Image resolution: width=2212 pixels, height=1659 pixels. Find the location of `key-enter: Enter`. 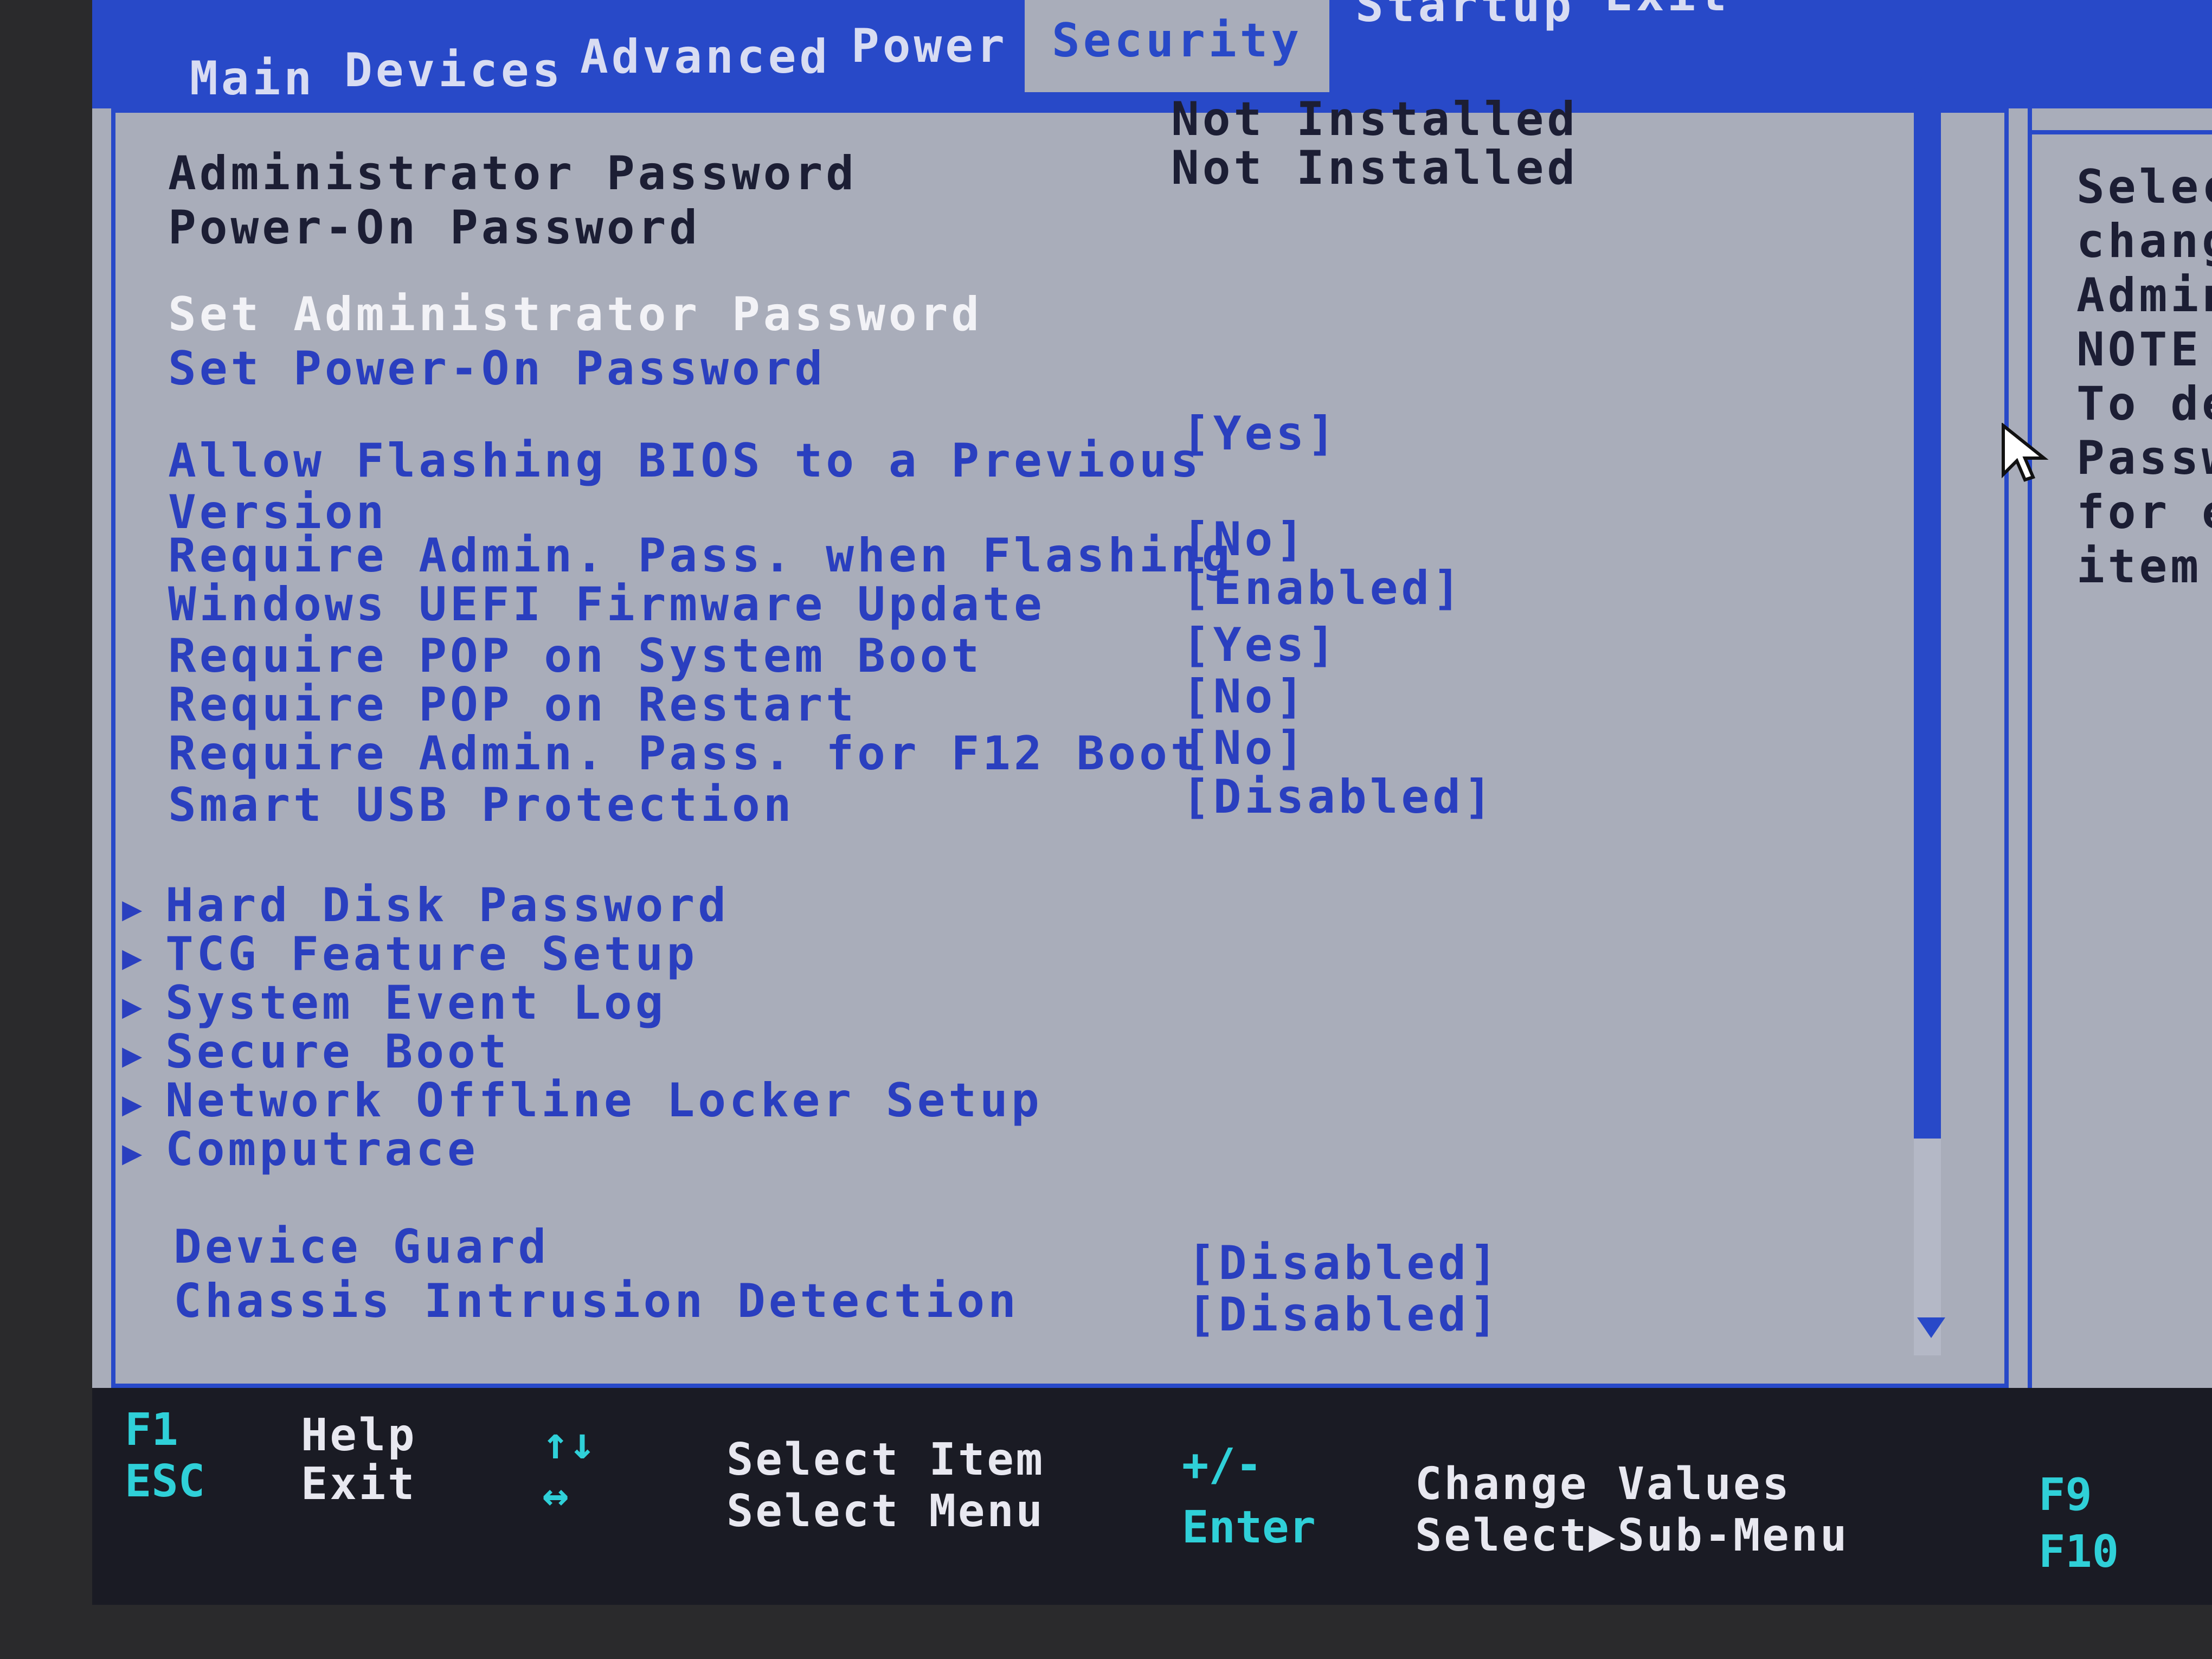

key-enter: Enter is located at coordinates (1249, 1527).